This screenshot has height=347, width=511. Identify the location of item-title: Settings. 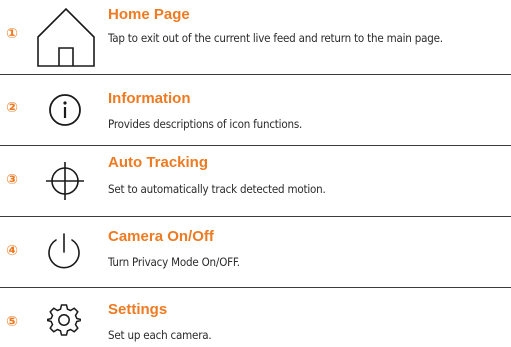
(138, 309).